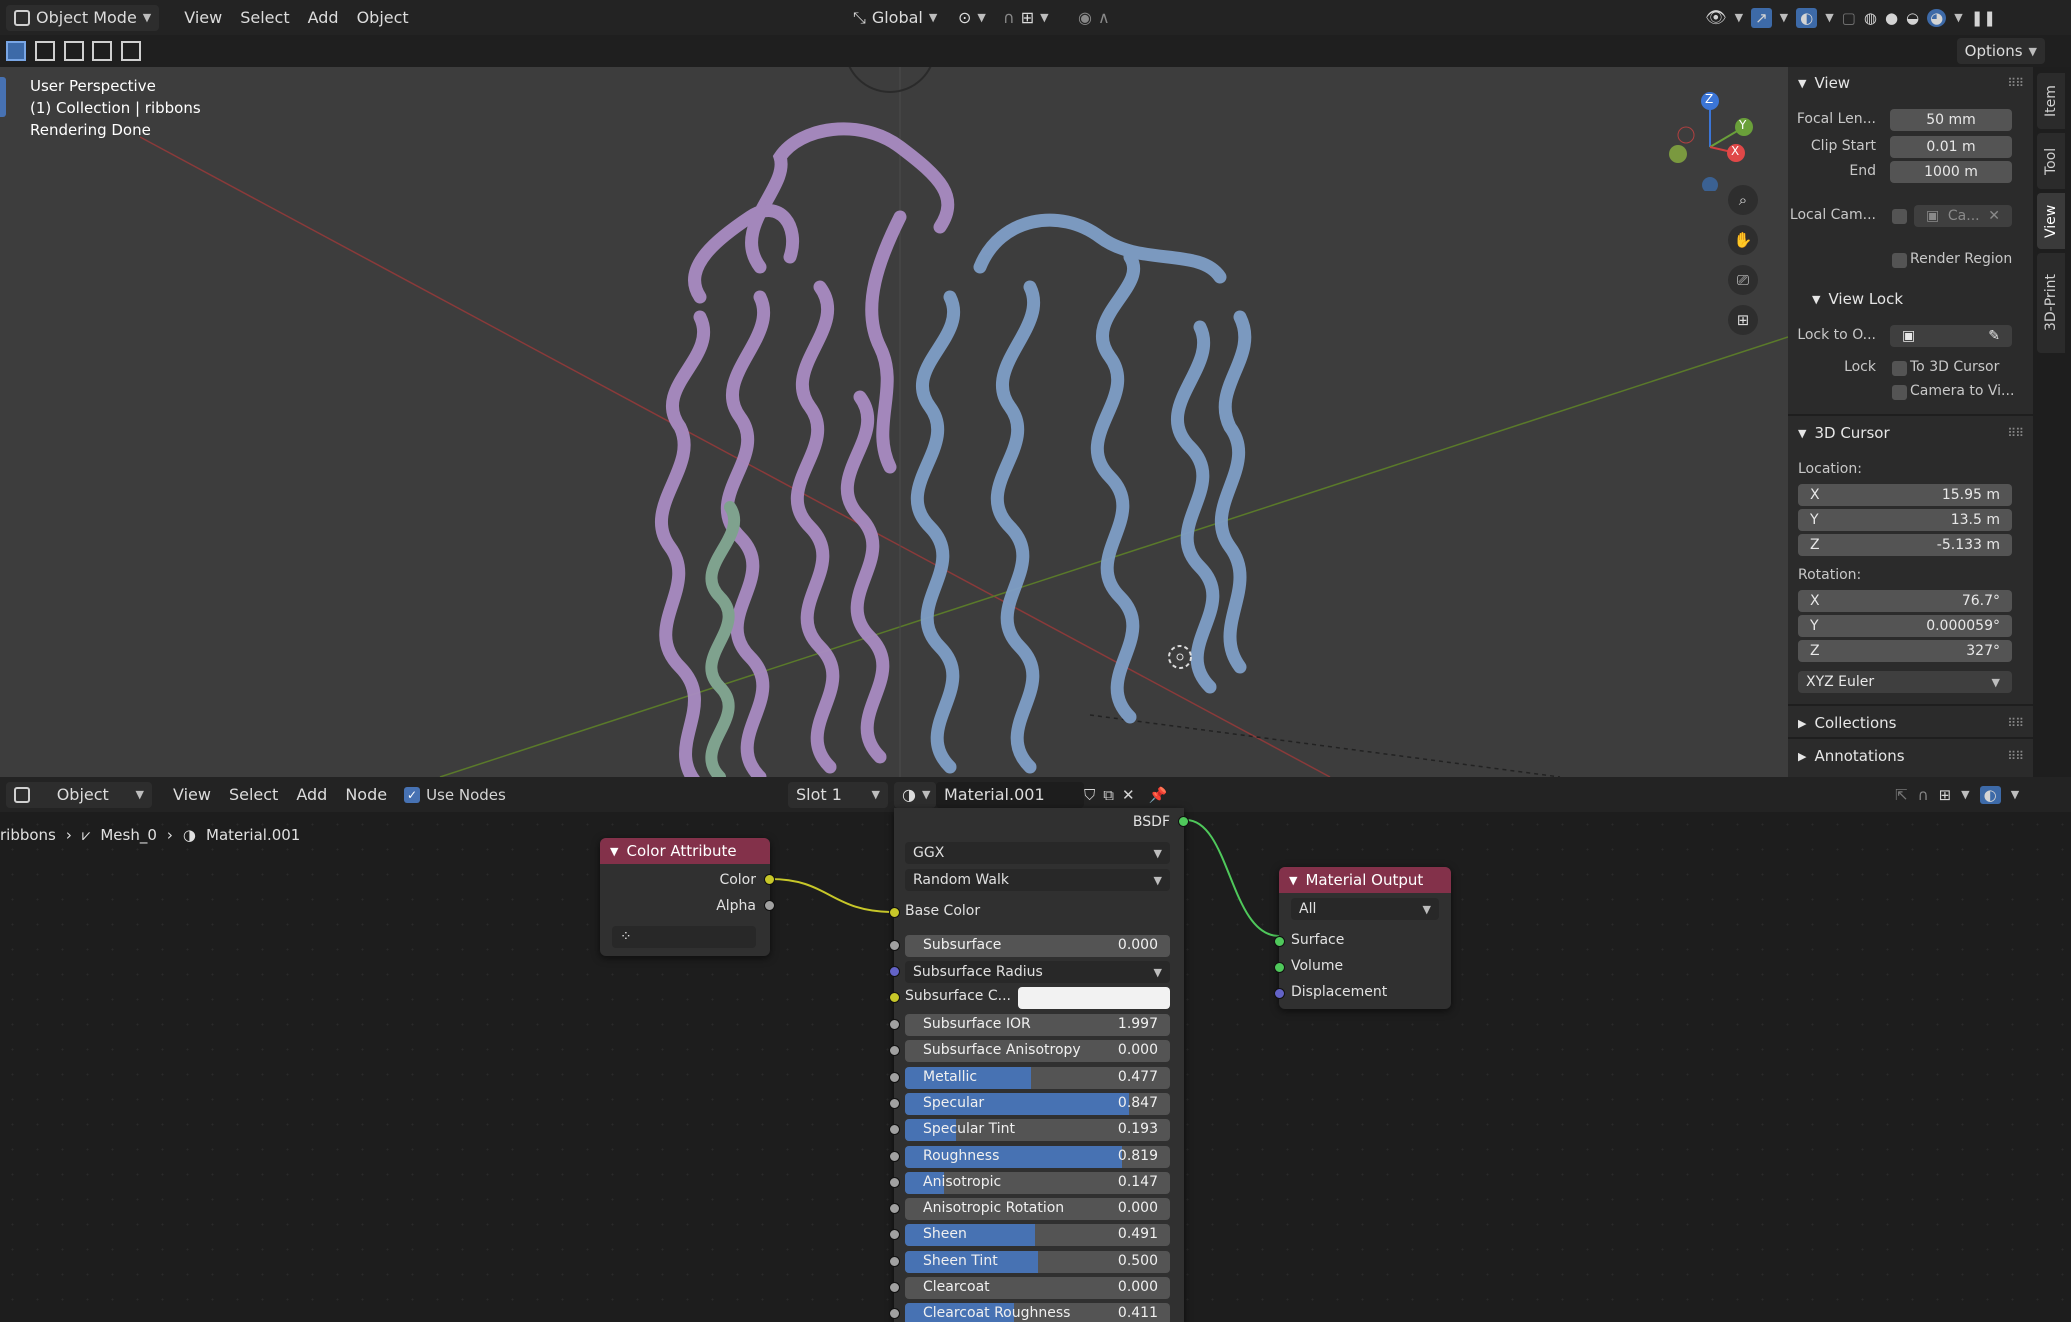 The image size is (2071, 1322). What do you see at coordinates (1089, 795) in the screenshot?
I see `fake-user-shield-icon: ⛉` at bounding box center [1089, 795].